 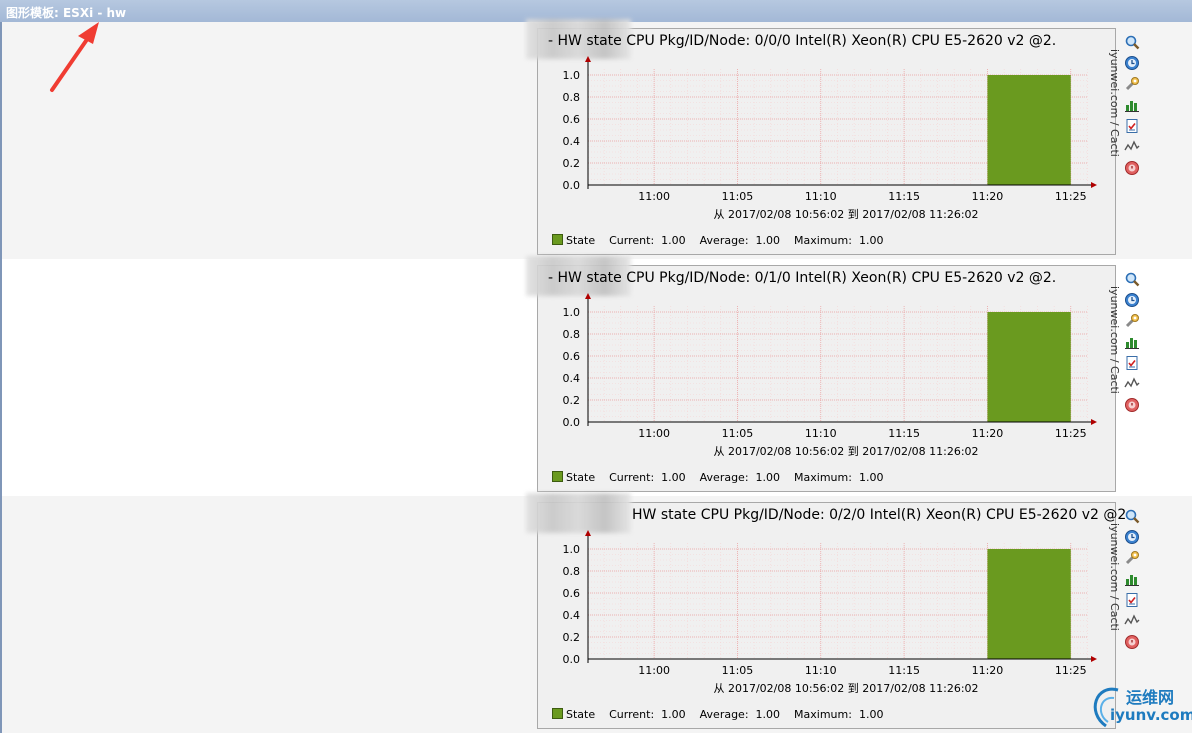 I want to click on legend-average: 1.00, so click(x=768, y=240).